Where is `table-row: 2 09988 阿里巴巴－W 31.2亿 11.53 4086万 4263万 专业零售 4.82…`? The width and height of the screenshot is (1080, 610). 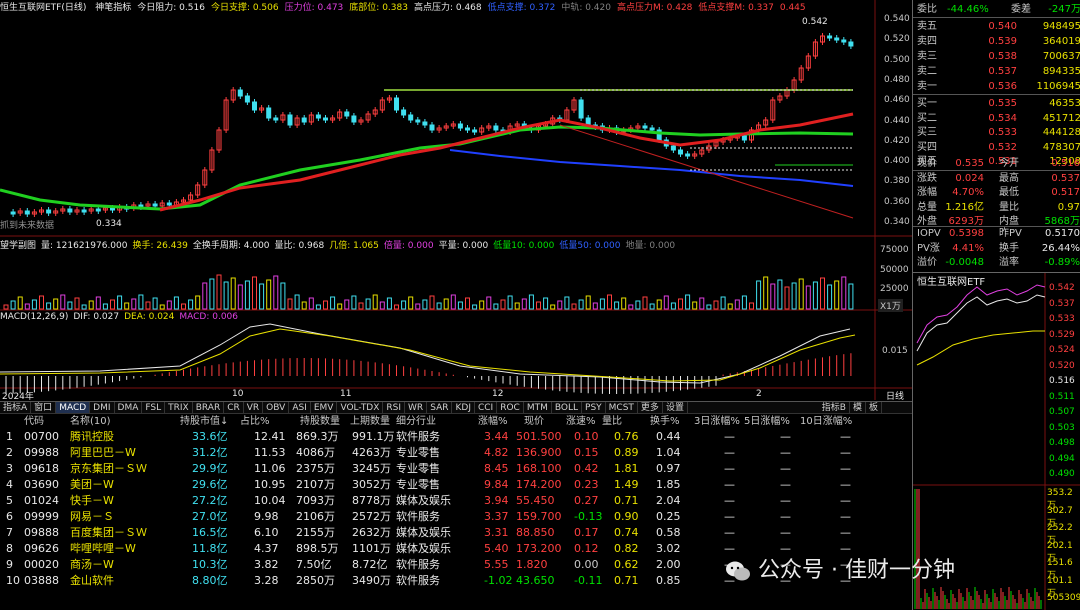 table-row: 2 09988 阿里巴巴－W 31.2亿 11.53 4086万 4263万 专业零售 4.82… is located at coordinates (456, 453).